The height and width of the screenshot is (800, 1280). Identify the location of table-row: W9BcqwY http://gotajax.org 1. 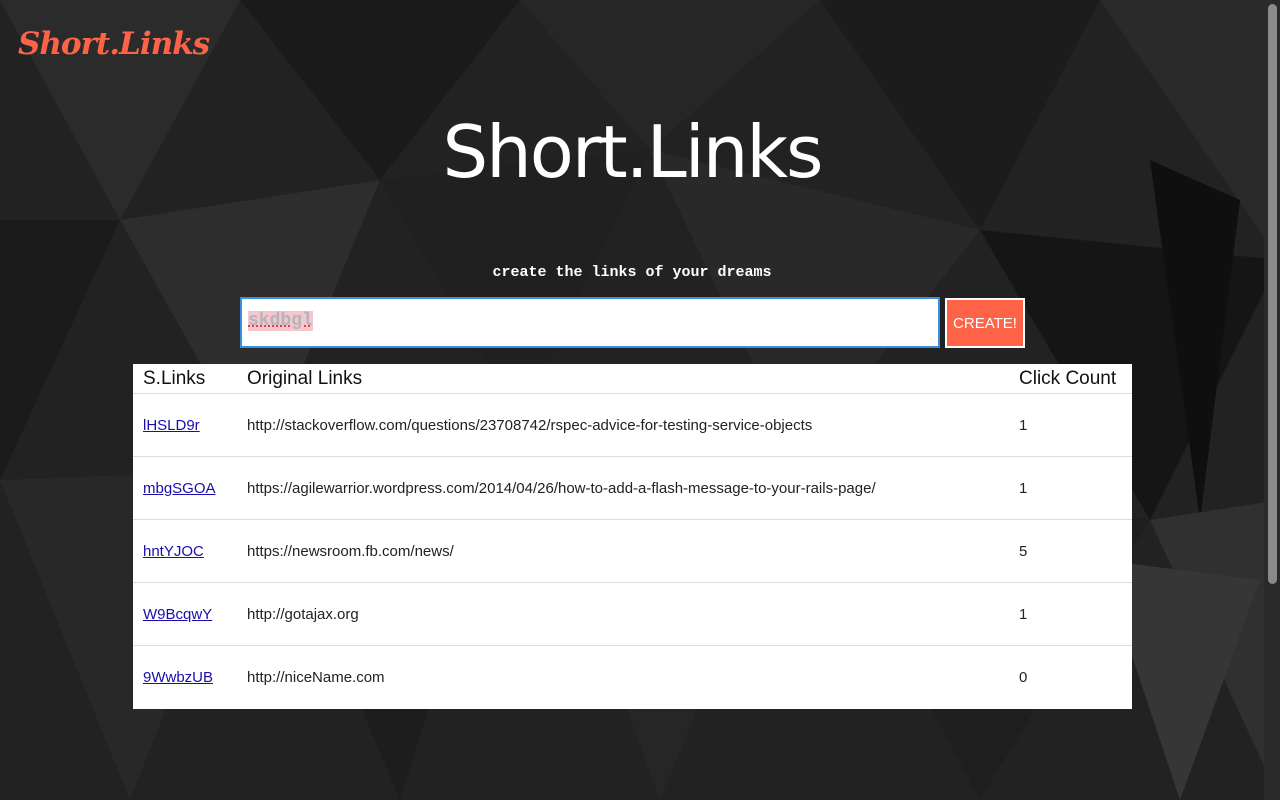
(632, 614).